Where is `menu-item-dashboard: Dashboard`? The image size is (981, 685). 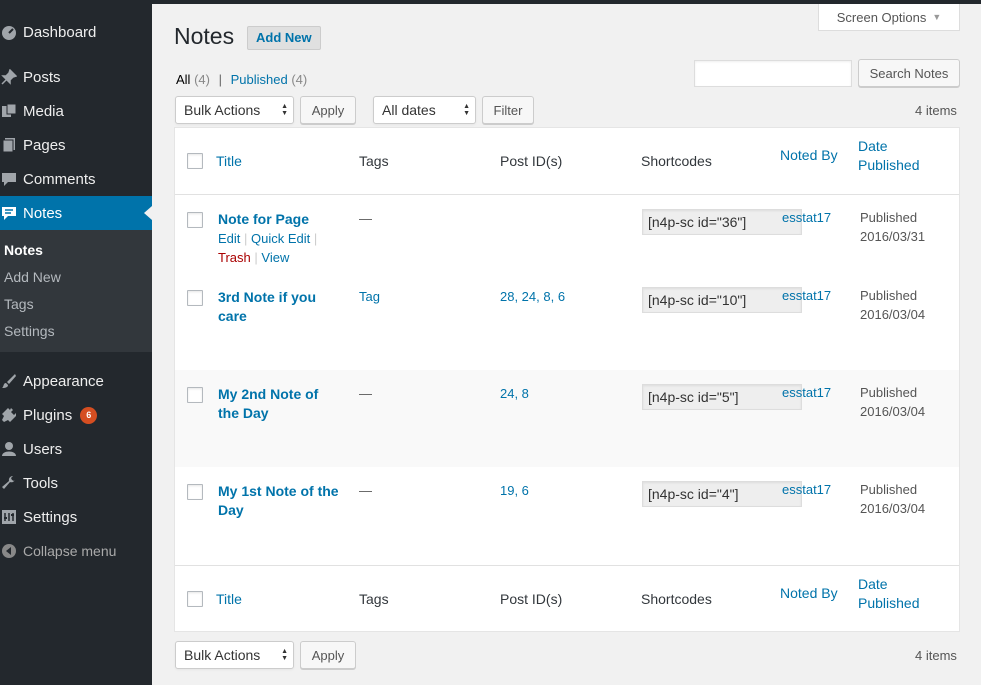
menu-item-dashboard: Dashboard is located at coordinates (76, 32).